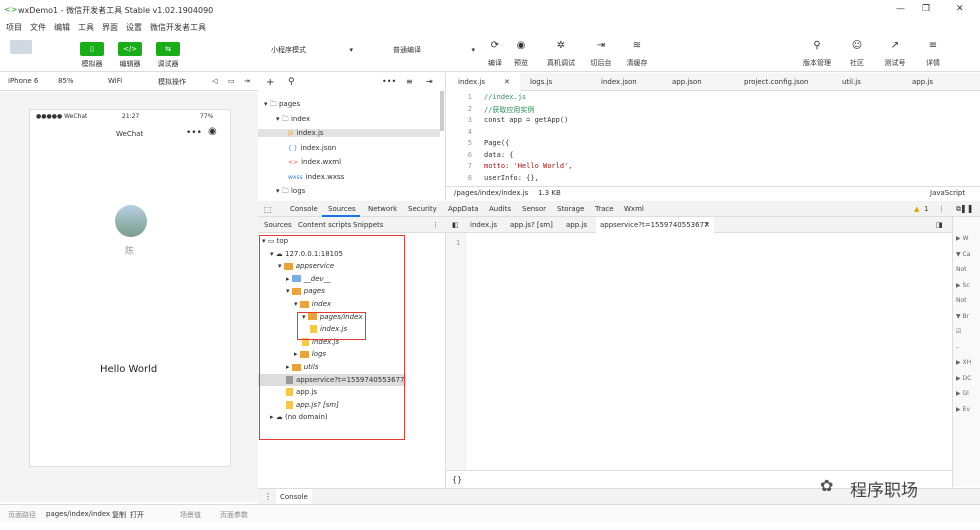 This screenshot has width=980, height=530. Describe the element at coordinates (962, 316) in the screenshot. I see `debugger-section: ▼ Br` at that location.